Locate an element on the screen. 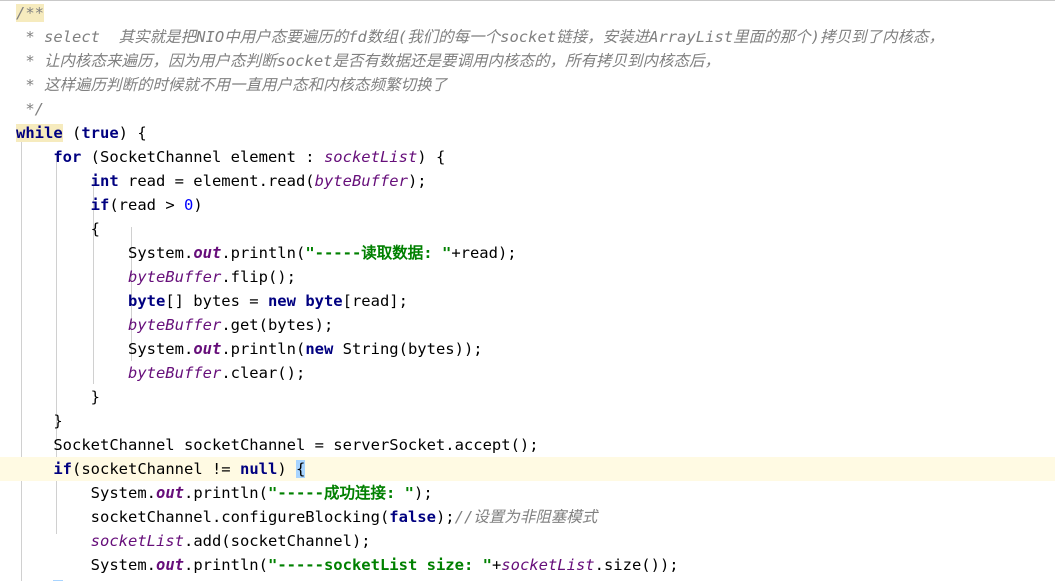 The image size is (1055, 581). code-line: byte[] bytes = new byte[read]; is located at coordinates (527, 301).